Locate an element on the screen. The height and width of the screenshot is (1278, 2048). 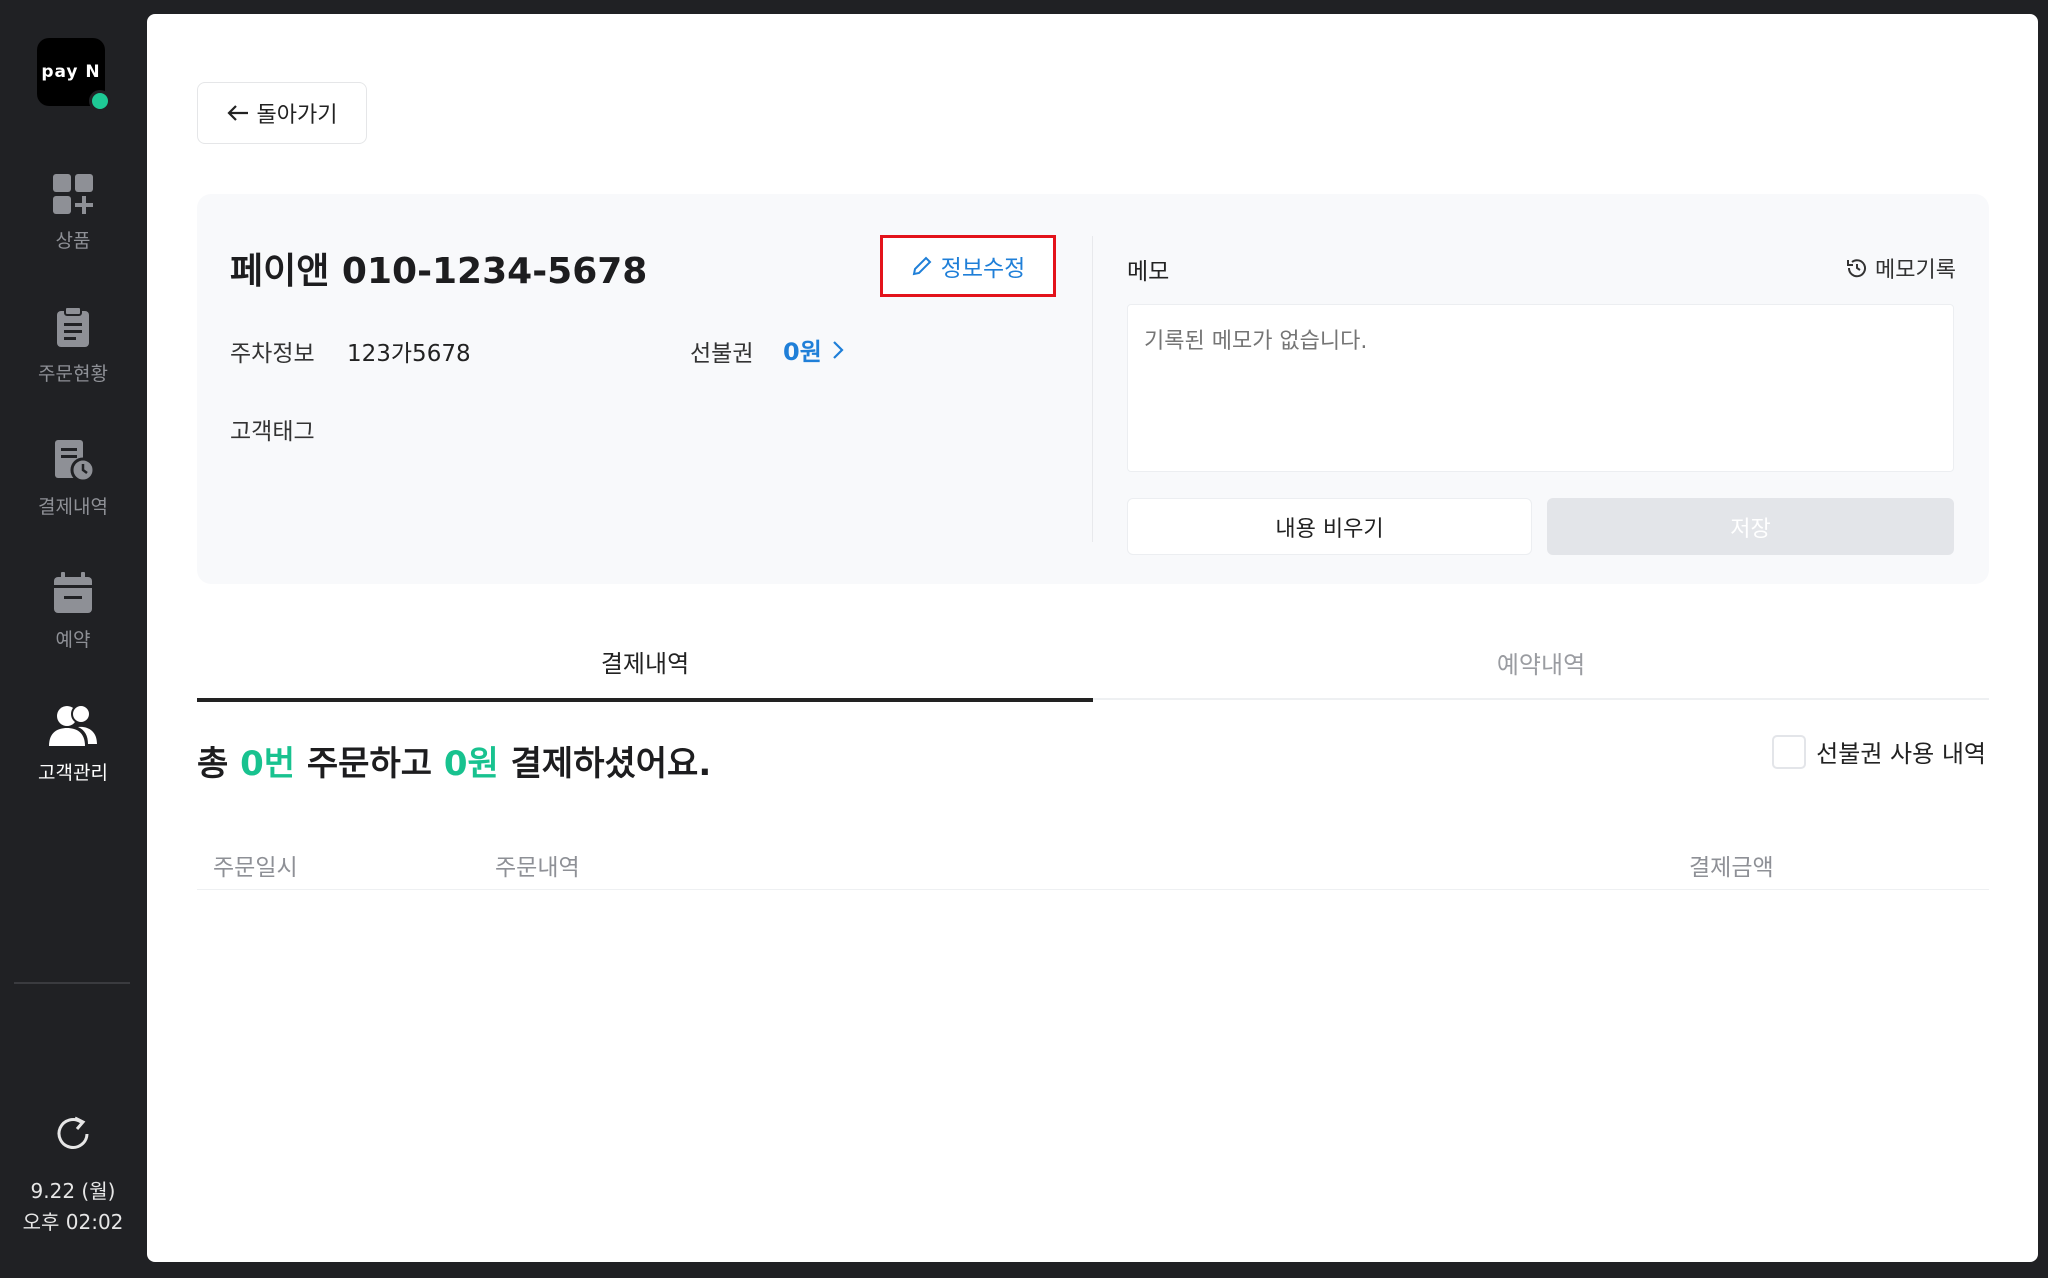
customer-title: 페이앤 010-1234-5678 is located at coordinates (438, 268).